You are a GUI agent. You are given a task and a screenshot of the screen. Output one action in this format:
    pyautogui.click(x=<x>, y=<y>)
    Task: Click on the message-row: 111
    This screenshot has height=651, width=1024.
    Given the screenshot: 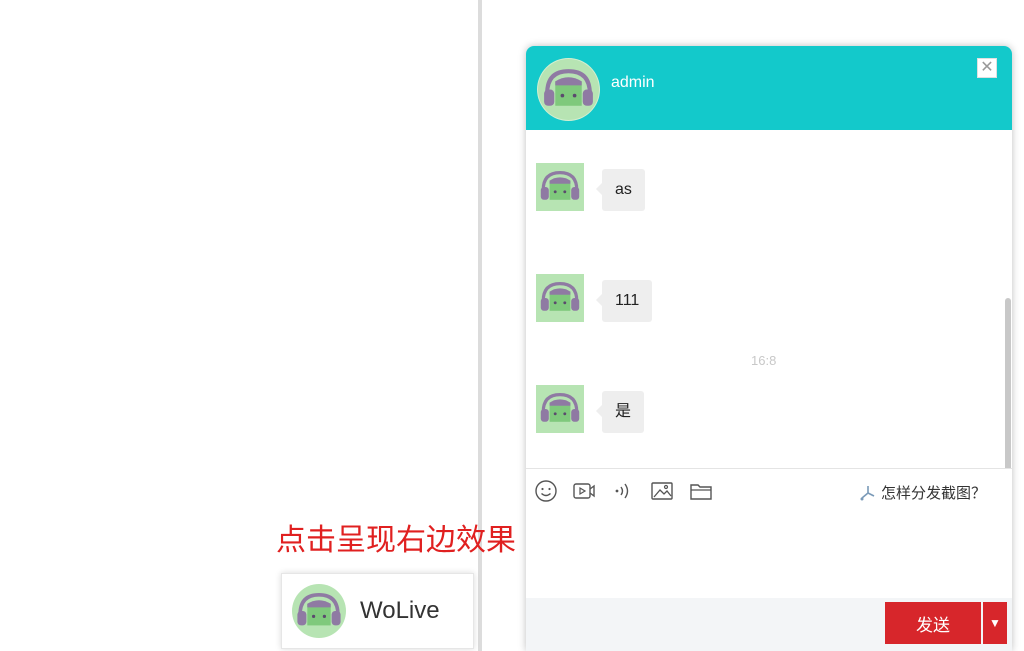 What is the action you would take?
    pyautogui.click(x=594, y=298)
    